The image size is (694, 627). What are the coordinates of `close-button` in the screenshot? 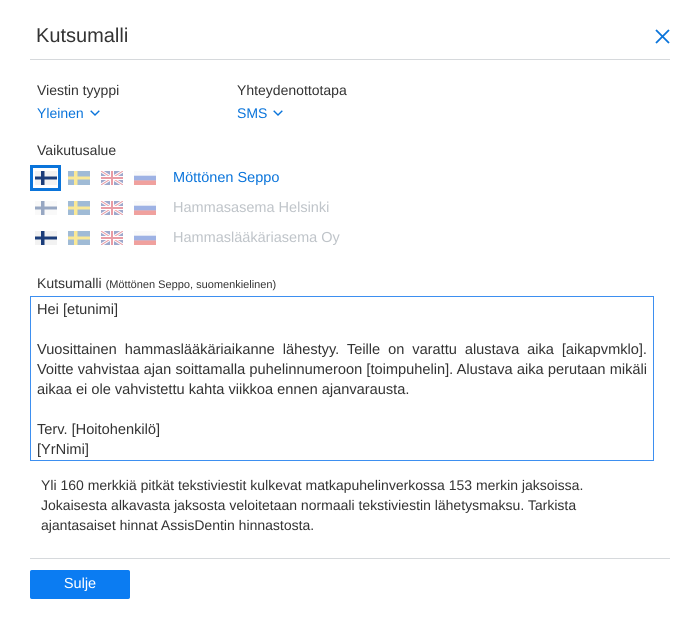 It's located at (662, 36).